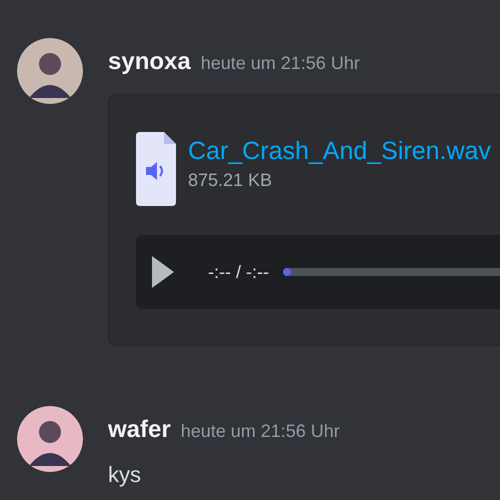 The width and height of the screenshot is (500, 500). I want to click on audio-file-icon, so click(156, 169).